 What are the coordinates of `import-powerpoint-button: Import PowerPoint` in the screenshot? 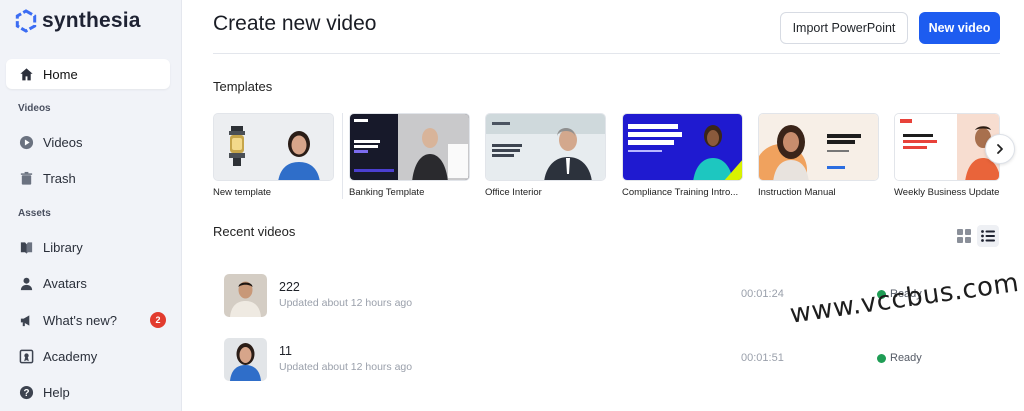 It's located at (844, 28).